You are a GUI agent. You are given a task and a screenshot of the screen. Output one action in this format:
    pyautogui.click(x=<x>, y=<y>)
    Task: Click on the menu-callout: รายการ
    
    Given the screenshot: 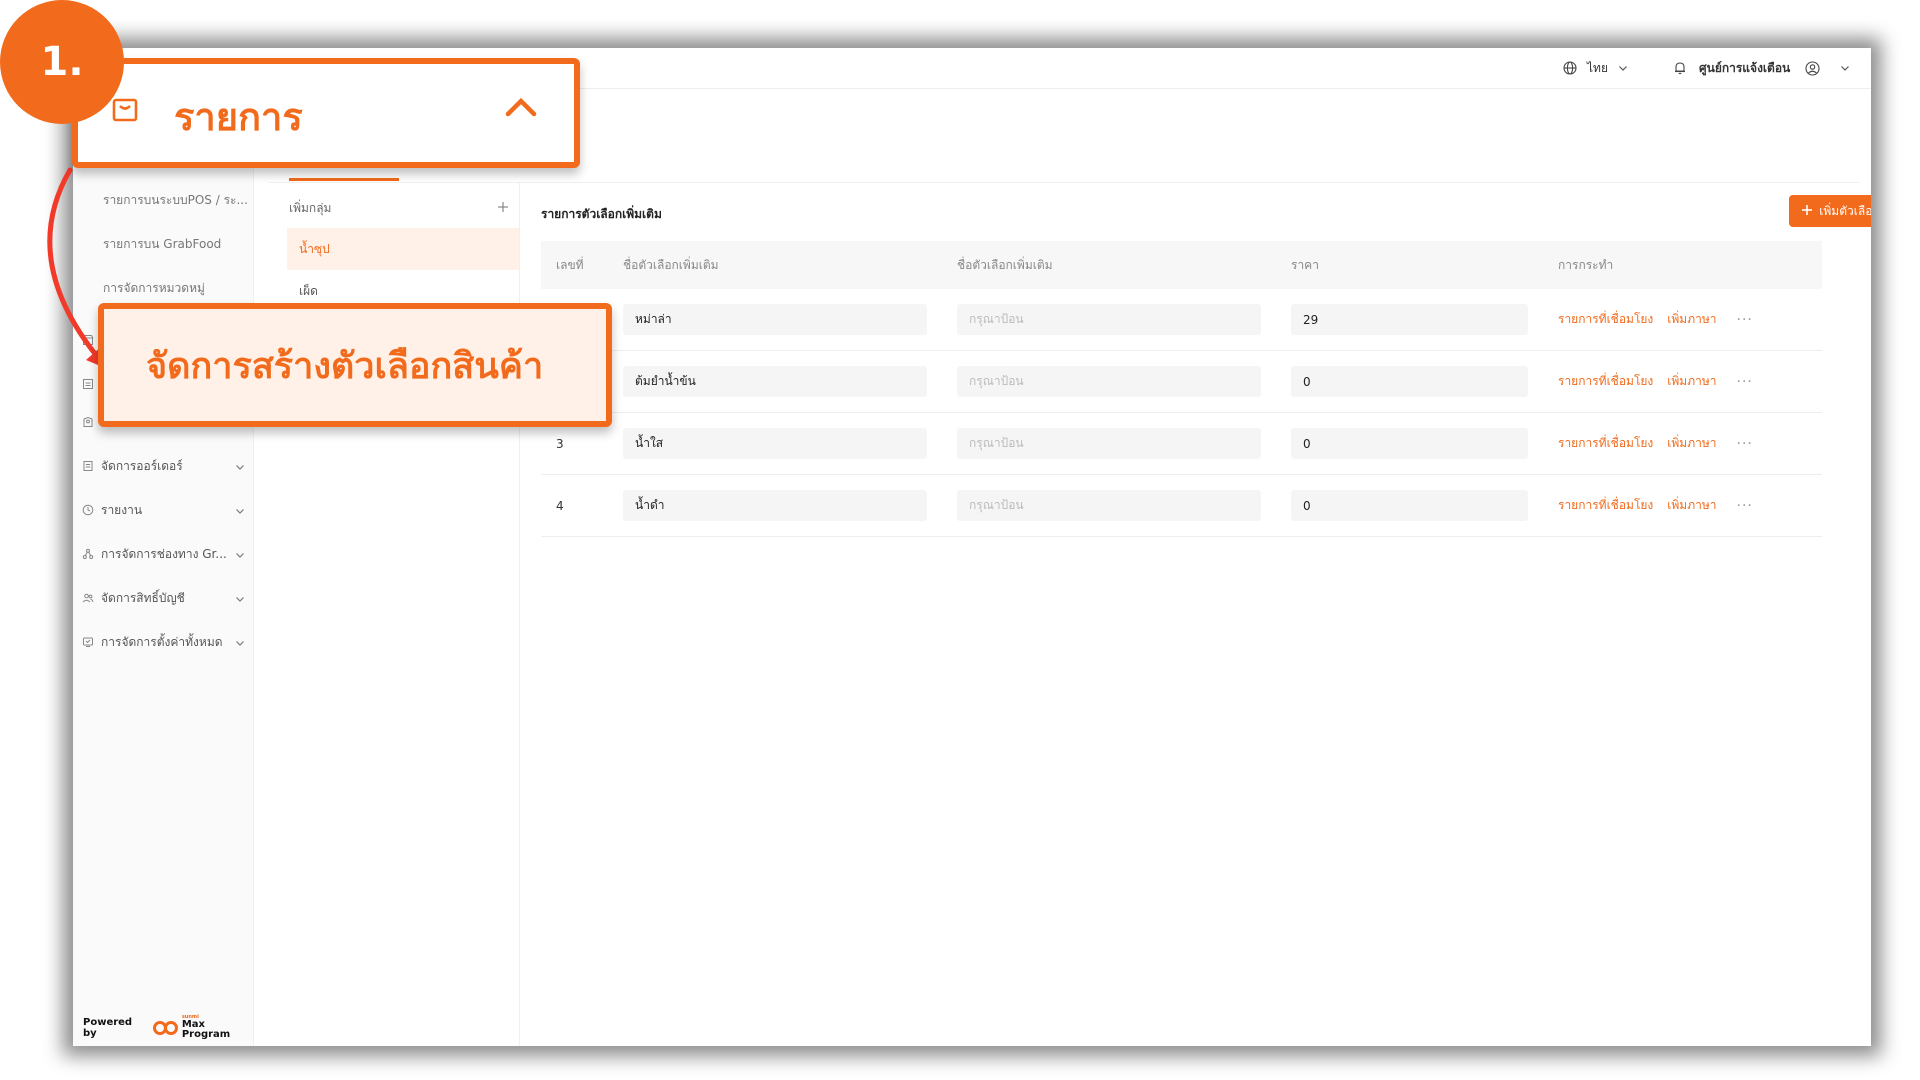 What is the action you would take?
    pyautogui.click(x=326, y=113)
    